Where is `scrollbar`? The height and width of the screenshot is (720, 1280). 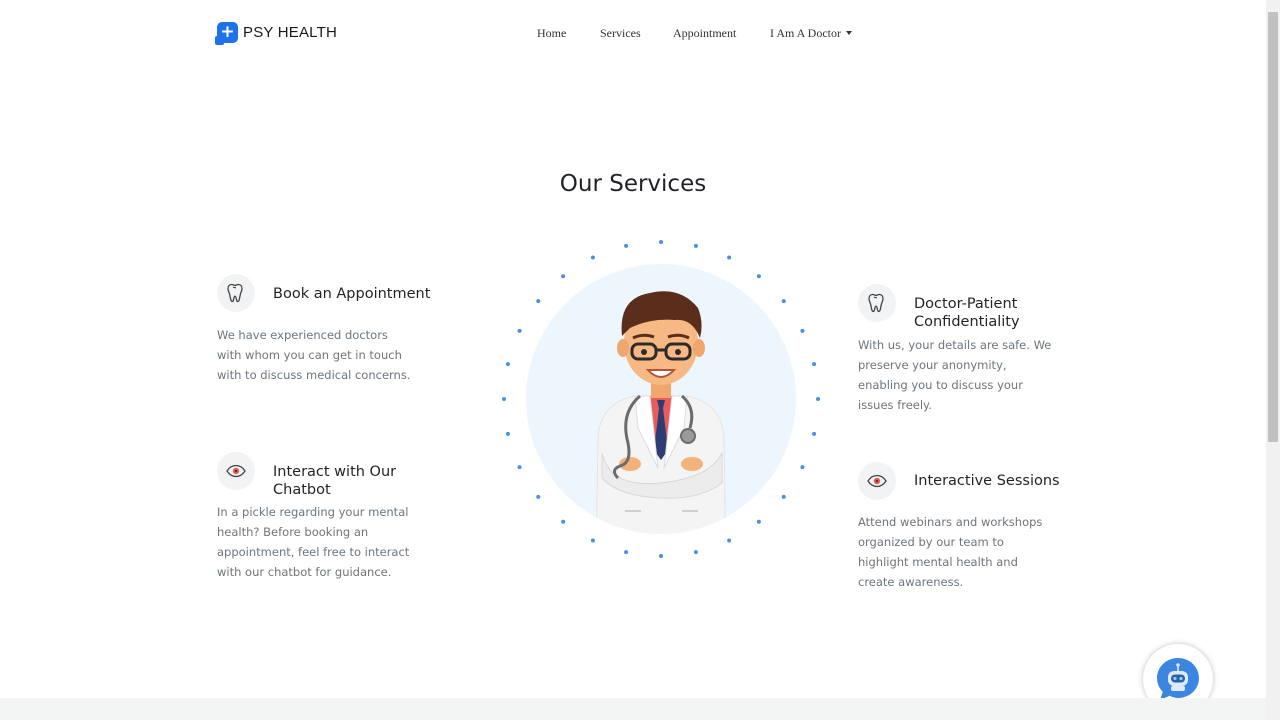
scrollbar is located at coordinates (1273, 360).